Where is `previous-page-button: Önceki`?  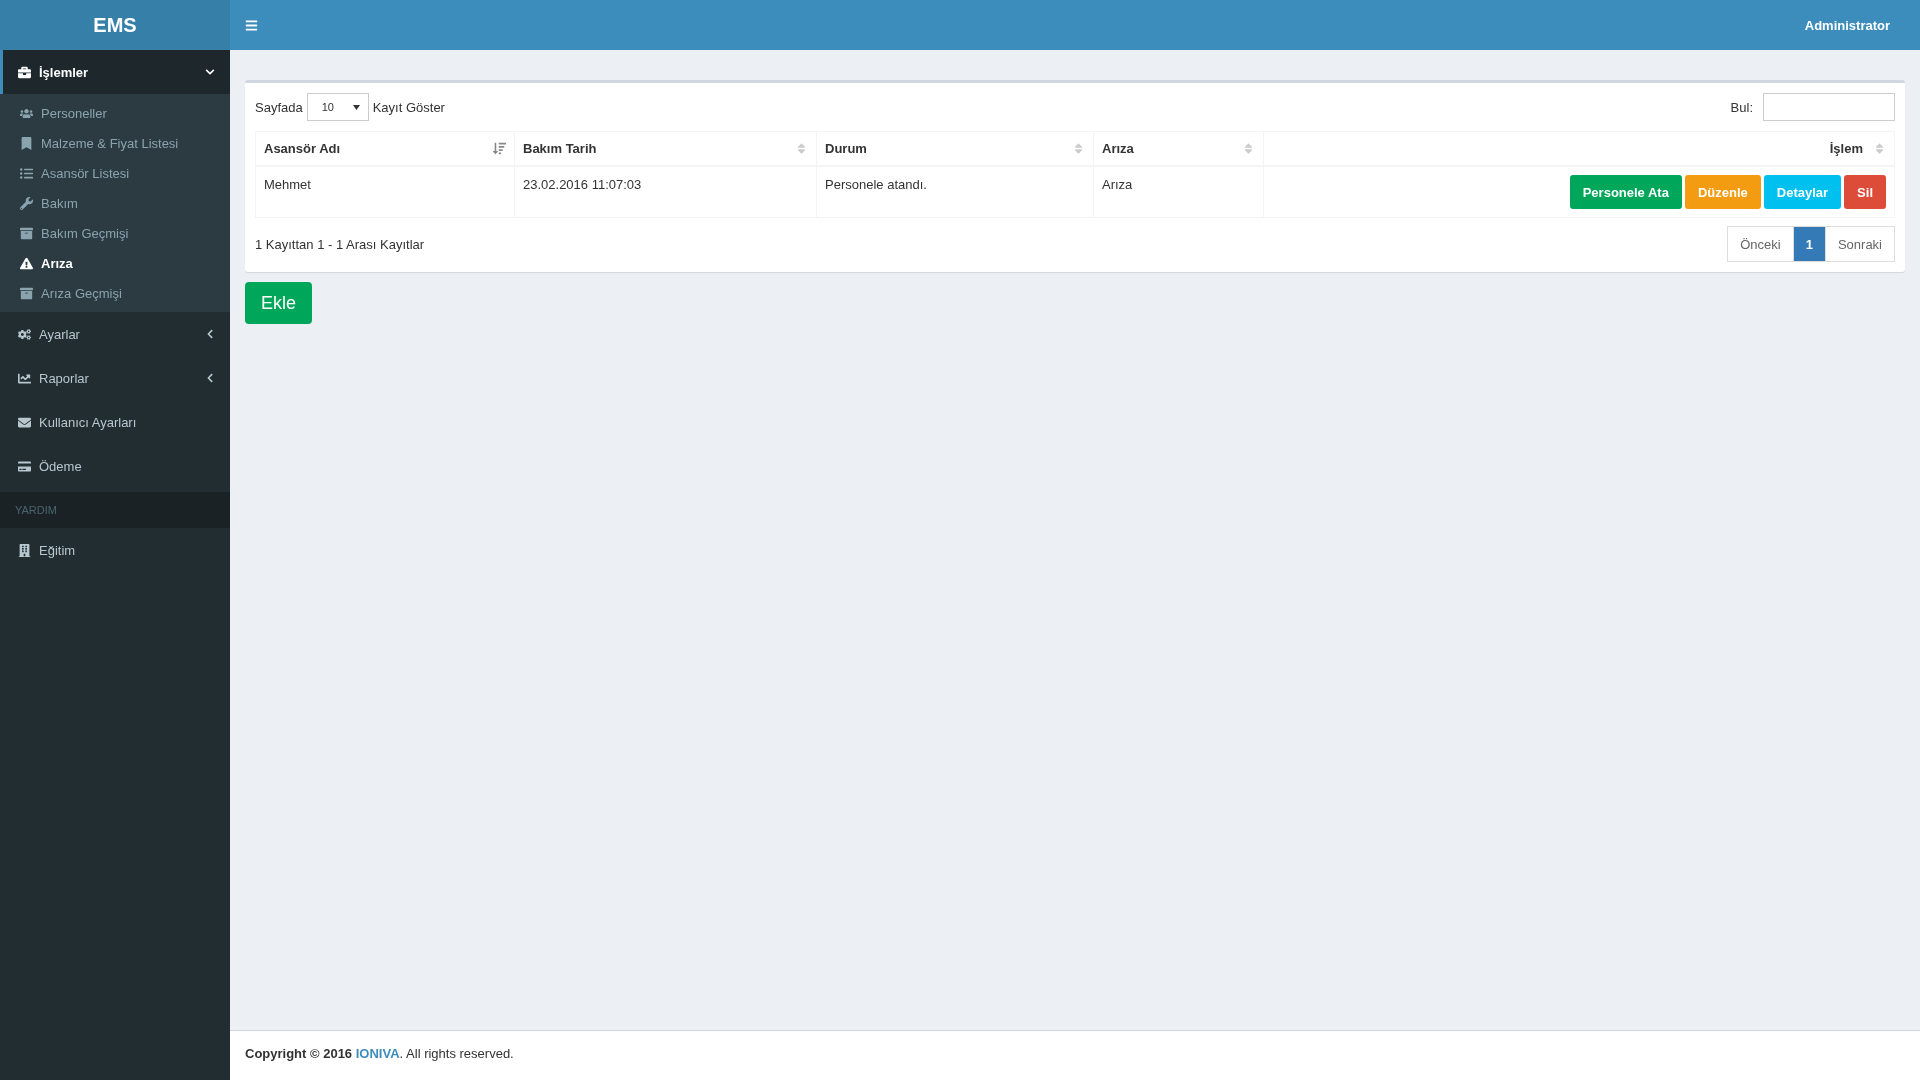 previous-page-button: Önceki is located at coordinates (1760, 244).